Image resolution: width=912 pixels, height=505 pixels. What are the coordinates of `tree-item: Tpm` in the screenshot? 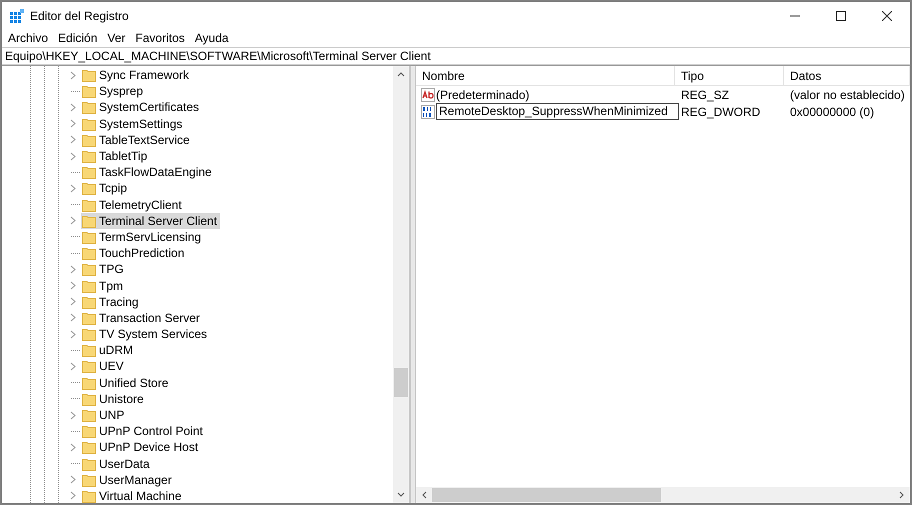 It's located at (103, 286).